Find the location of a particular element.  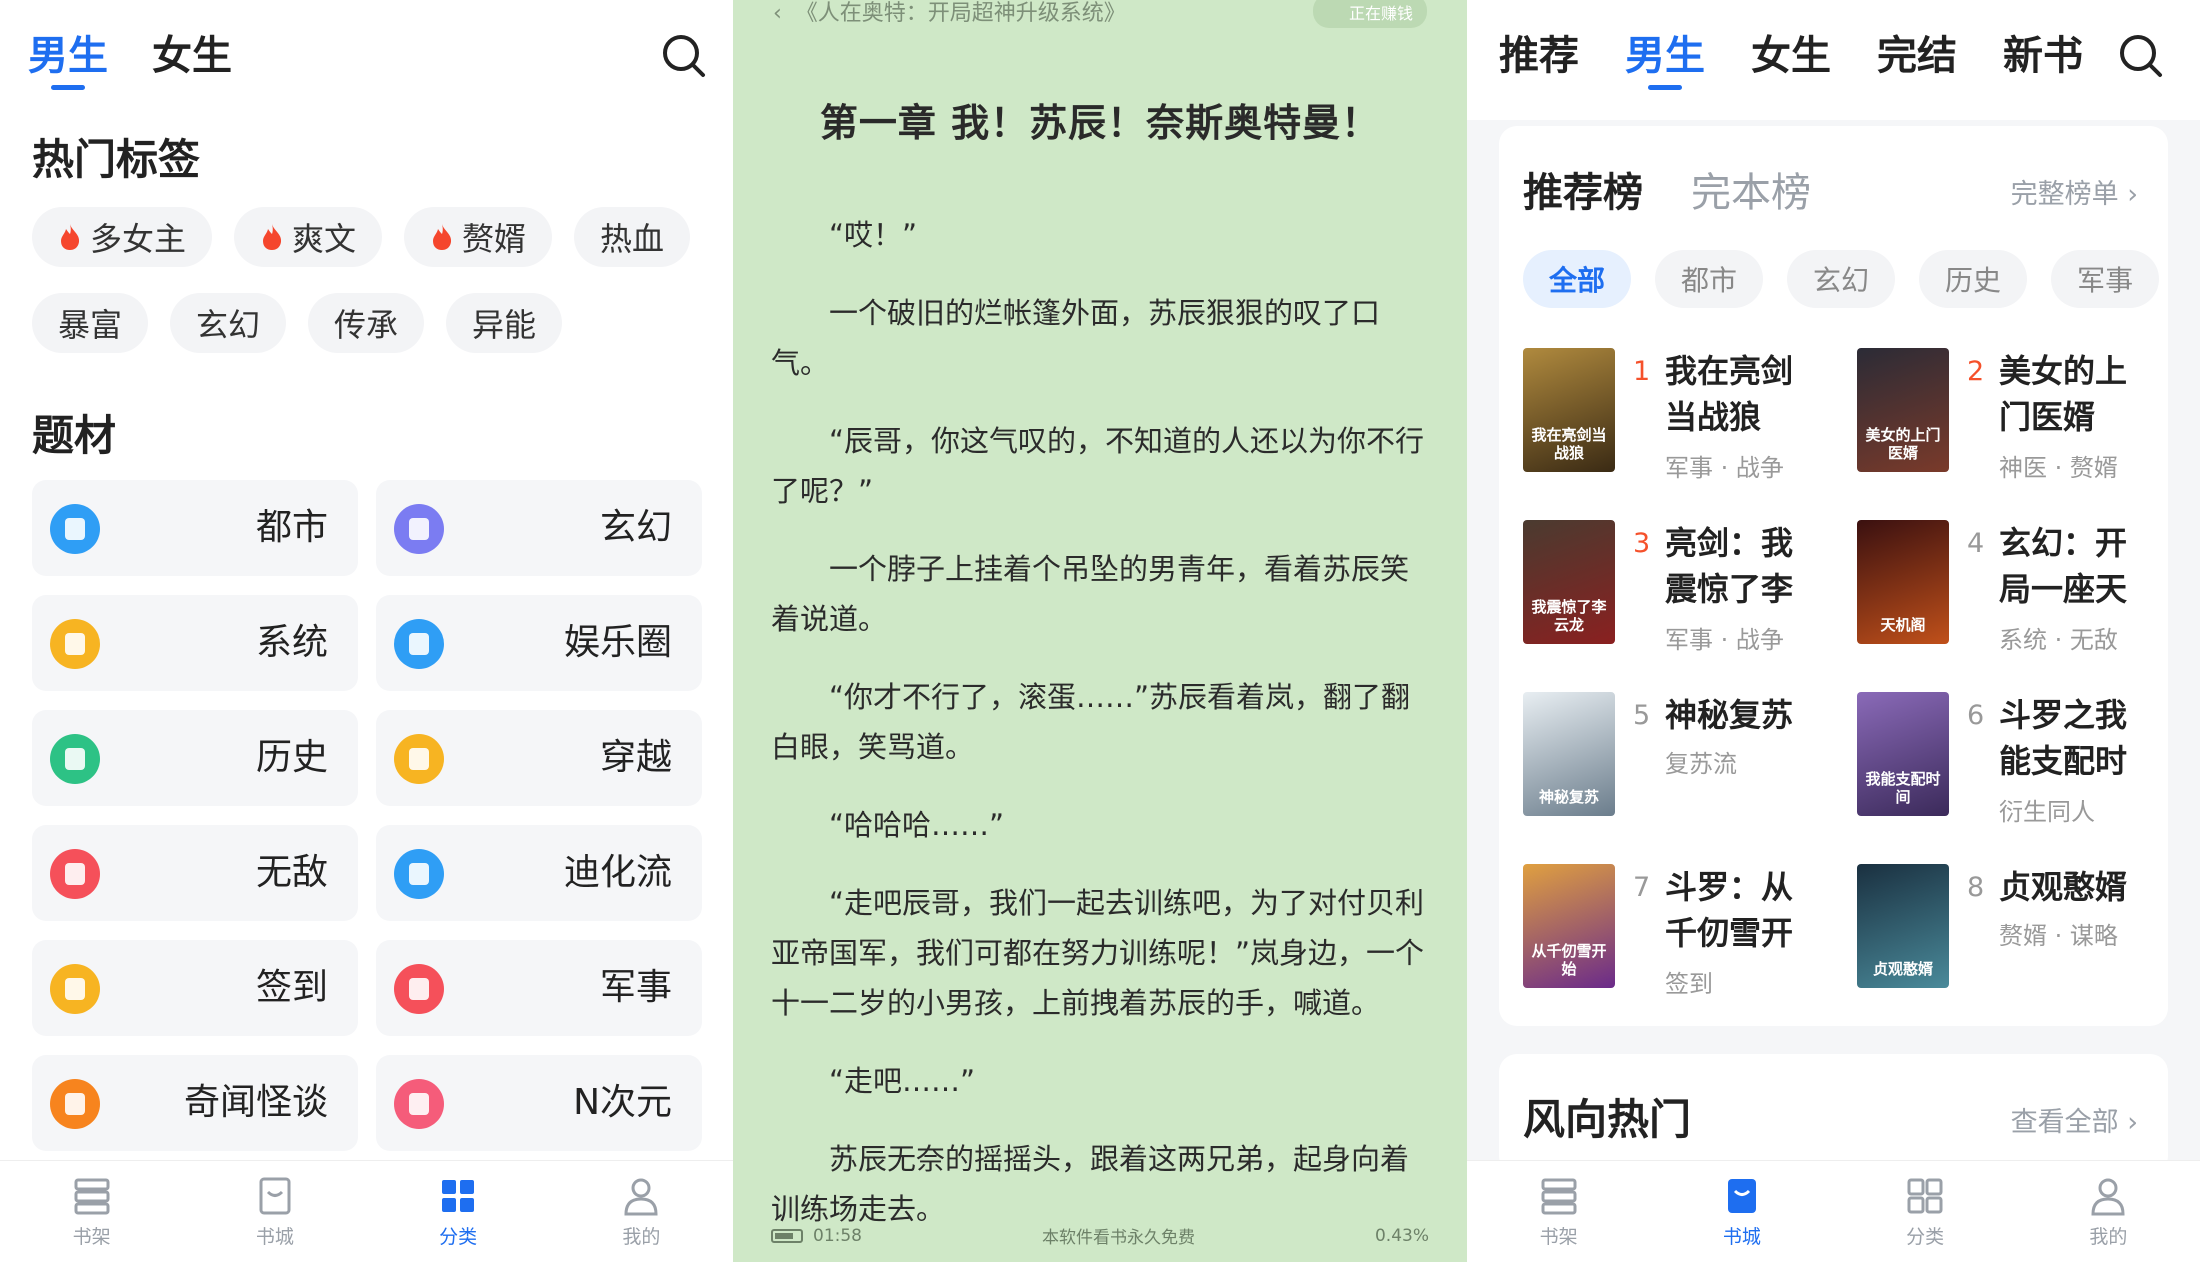

tag-label: 热血 is located at coordinates (632, 239).